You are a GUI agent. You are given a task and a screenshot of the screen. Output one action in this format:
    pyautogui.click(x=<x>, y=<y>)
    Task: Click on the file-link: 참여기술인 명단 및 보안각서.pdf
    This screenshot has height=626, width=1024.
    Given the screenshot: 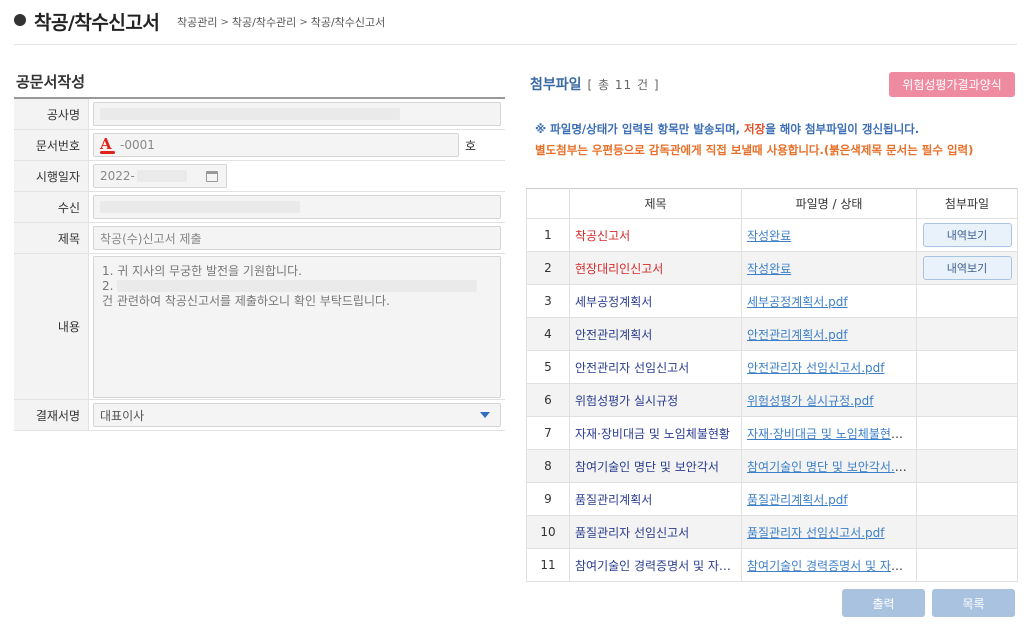 What is the action you would take?
    pyautogui.click(x=830, y=467)
    